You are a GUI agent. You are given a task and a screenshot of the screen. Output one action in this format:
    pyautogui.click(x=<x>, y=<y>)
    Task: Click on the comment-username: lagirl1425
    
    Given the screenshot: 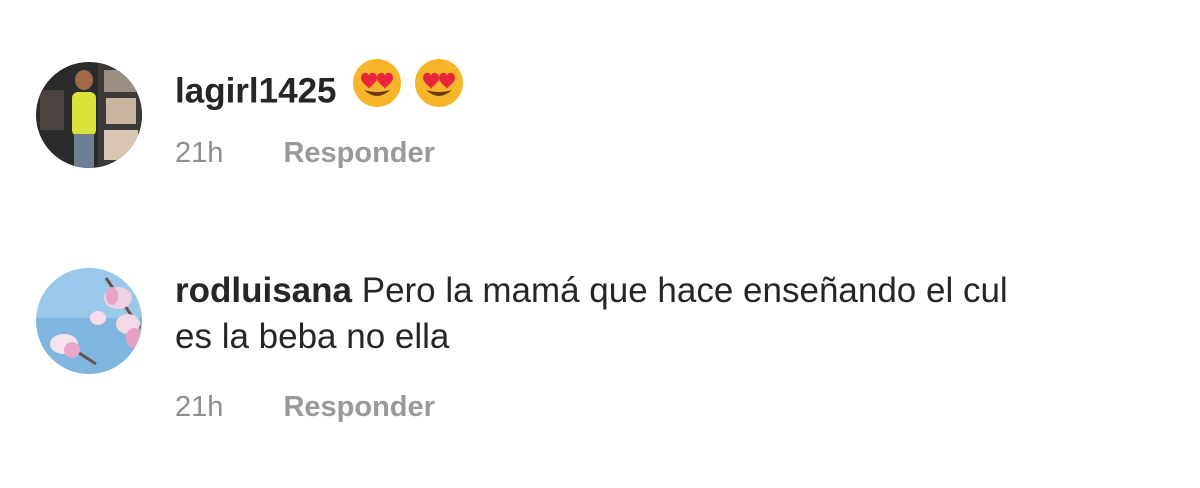 What is the action you would take?
    pyautogui.click(x=256, y=90)
    